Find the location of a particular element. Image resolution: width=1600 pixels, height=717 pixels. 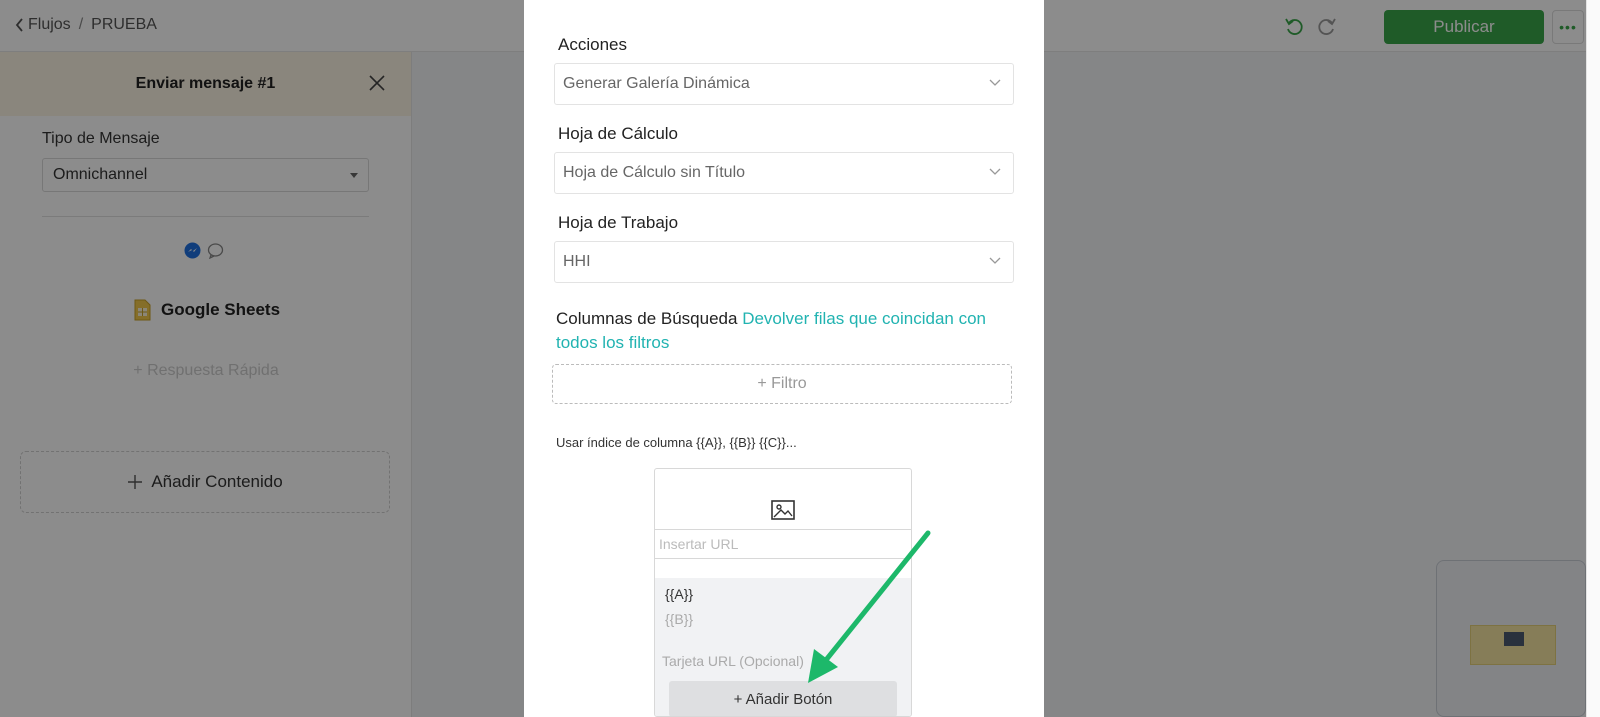

search-columns-label: Columnas de Búsqueda is located at coordinates (647, 318).